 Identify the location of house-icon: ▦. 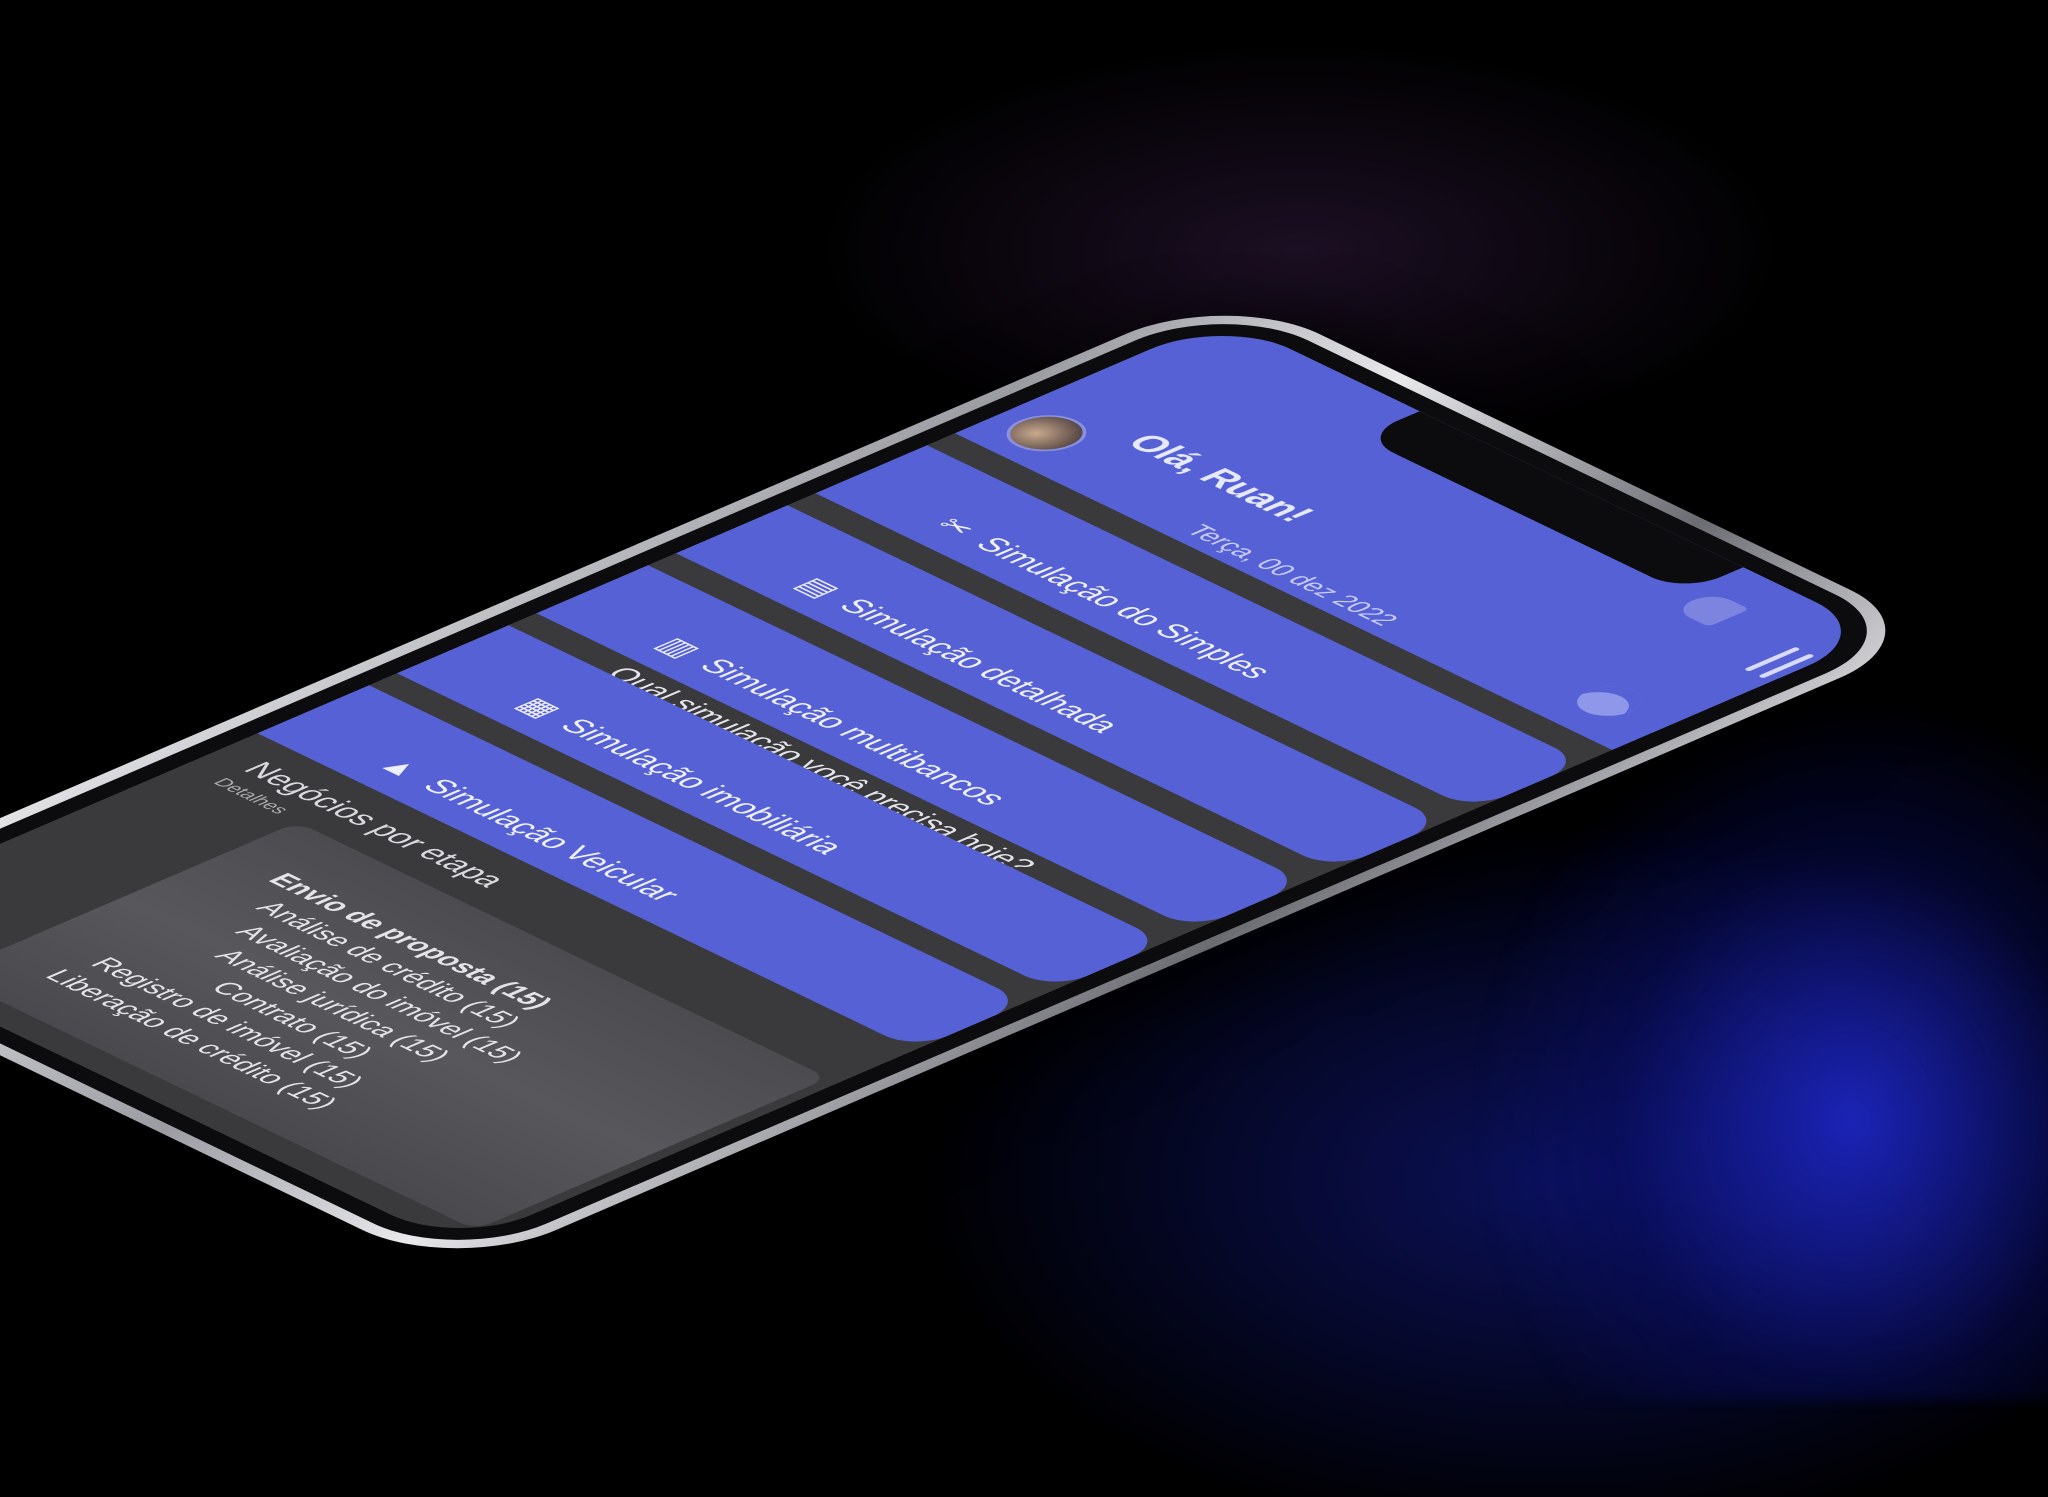
(538, 707).